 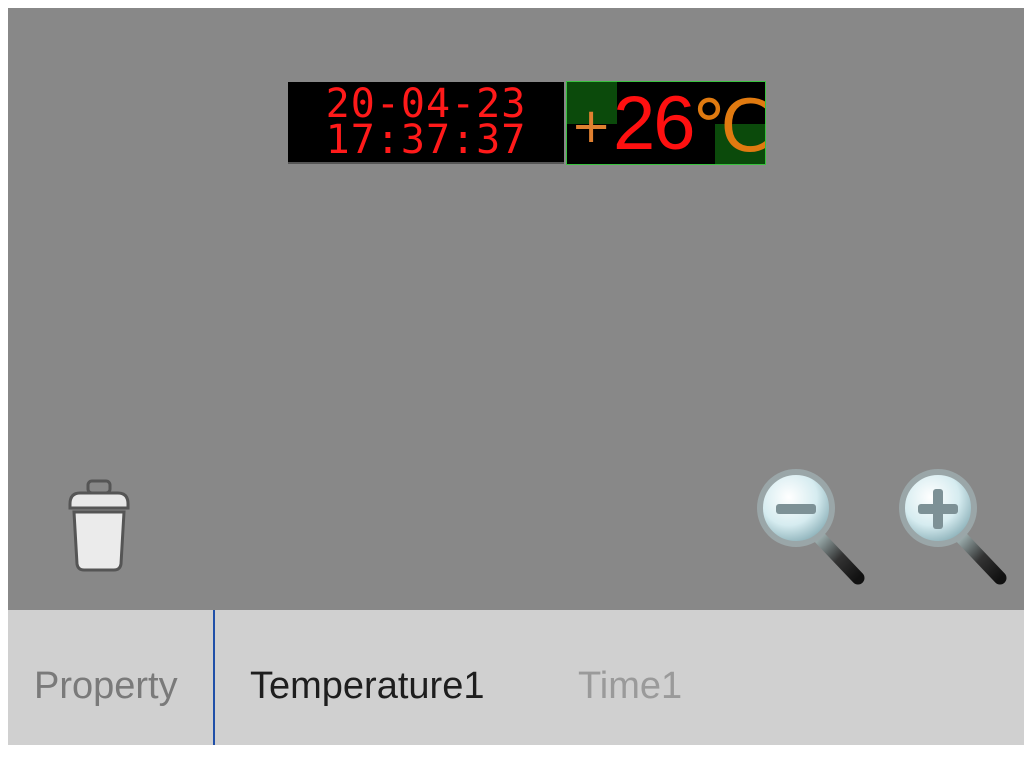 I want to click on zoom-in-icon, so click(x=953, y=527).